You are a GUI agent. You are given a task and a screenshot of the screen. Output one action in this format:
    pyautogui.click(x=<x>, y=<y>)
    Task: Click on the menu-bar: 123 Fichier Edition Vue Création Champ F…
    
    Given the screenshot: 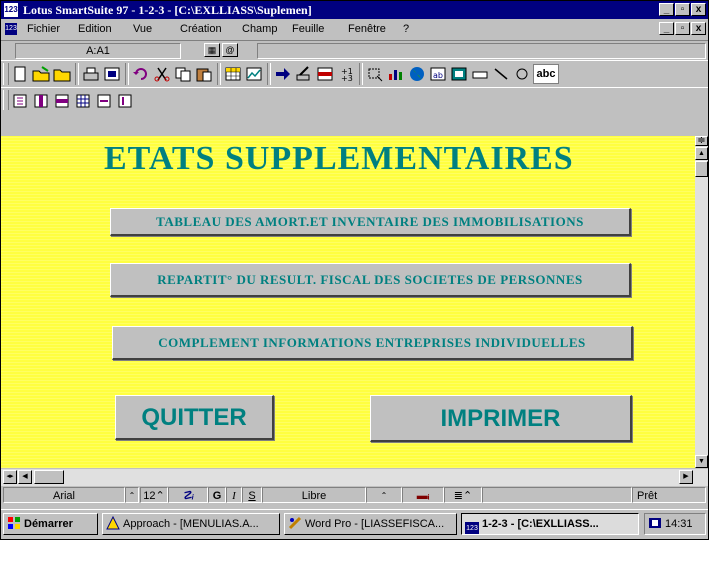 What is the action you would take?
    pyautogui.click(x=354, y=29)
    